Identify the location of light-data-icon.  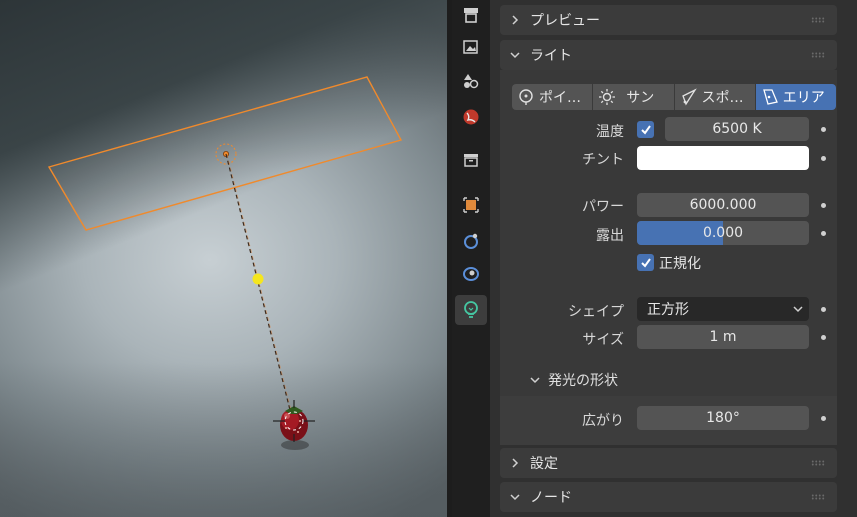
(471, 309).